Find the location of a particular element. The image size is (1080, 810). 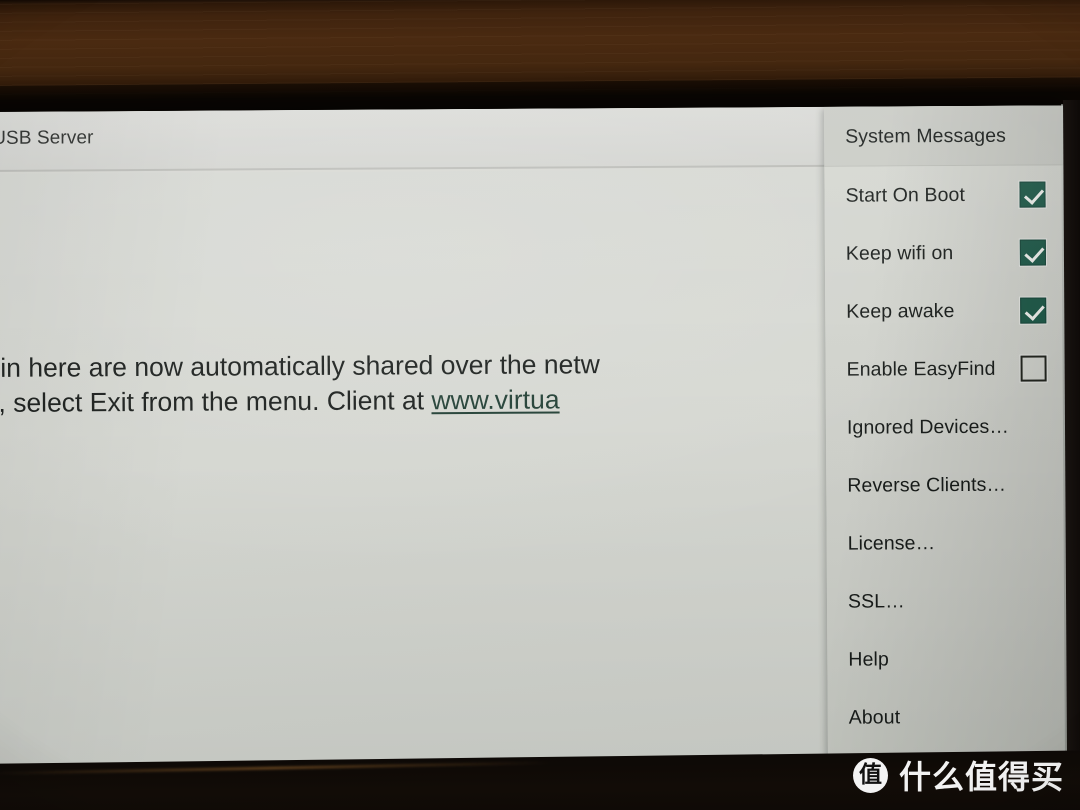

menu-item-label: Help is located at coordinates (868, 659).